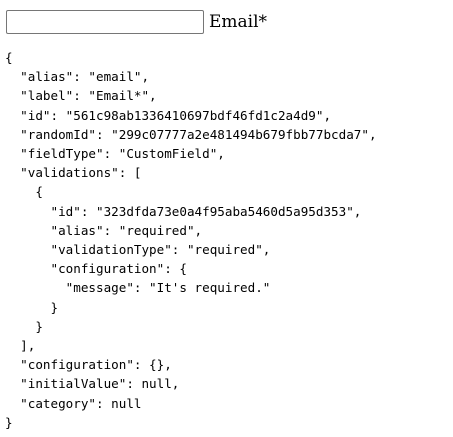 This screenshot has width=453, height=437. I want to click on email-label: Email*, so click(238, 22).